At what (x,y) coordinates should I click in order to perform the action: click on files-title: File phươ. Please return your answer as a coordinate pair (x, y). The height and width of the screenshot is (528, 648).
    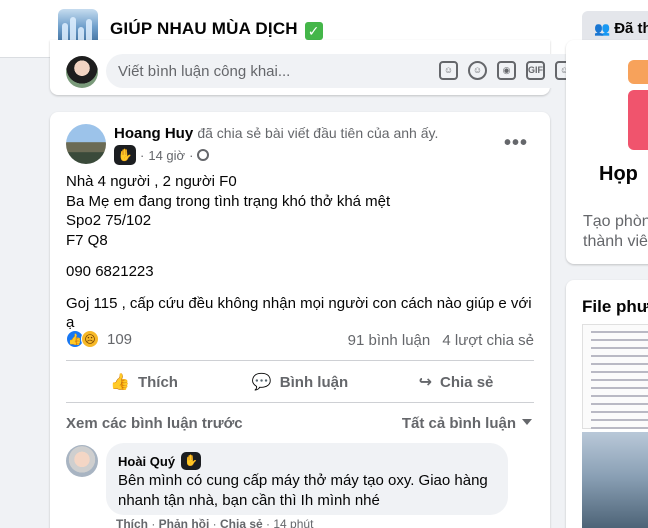
    Looking at the image, I should click on (615, 307).